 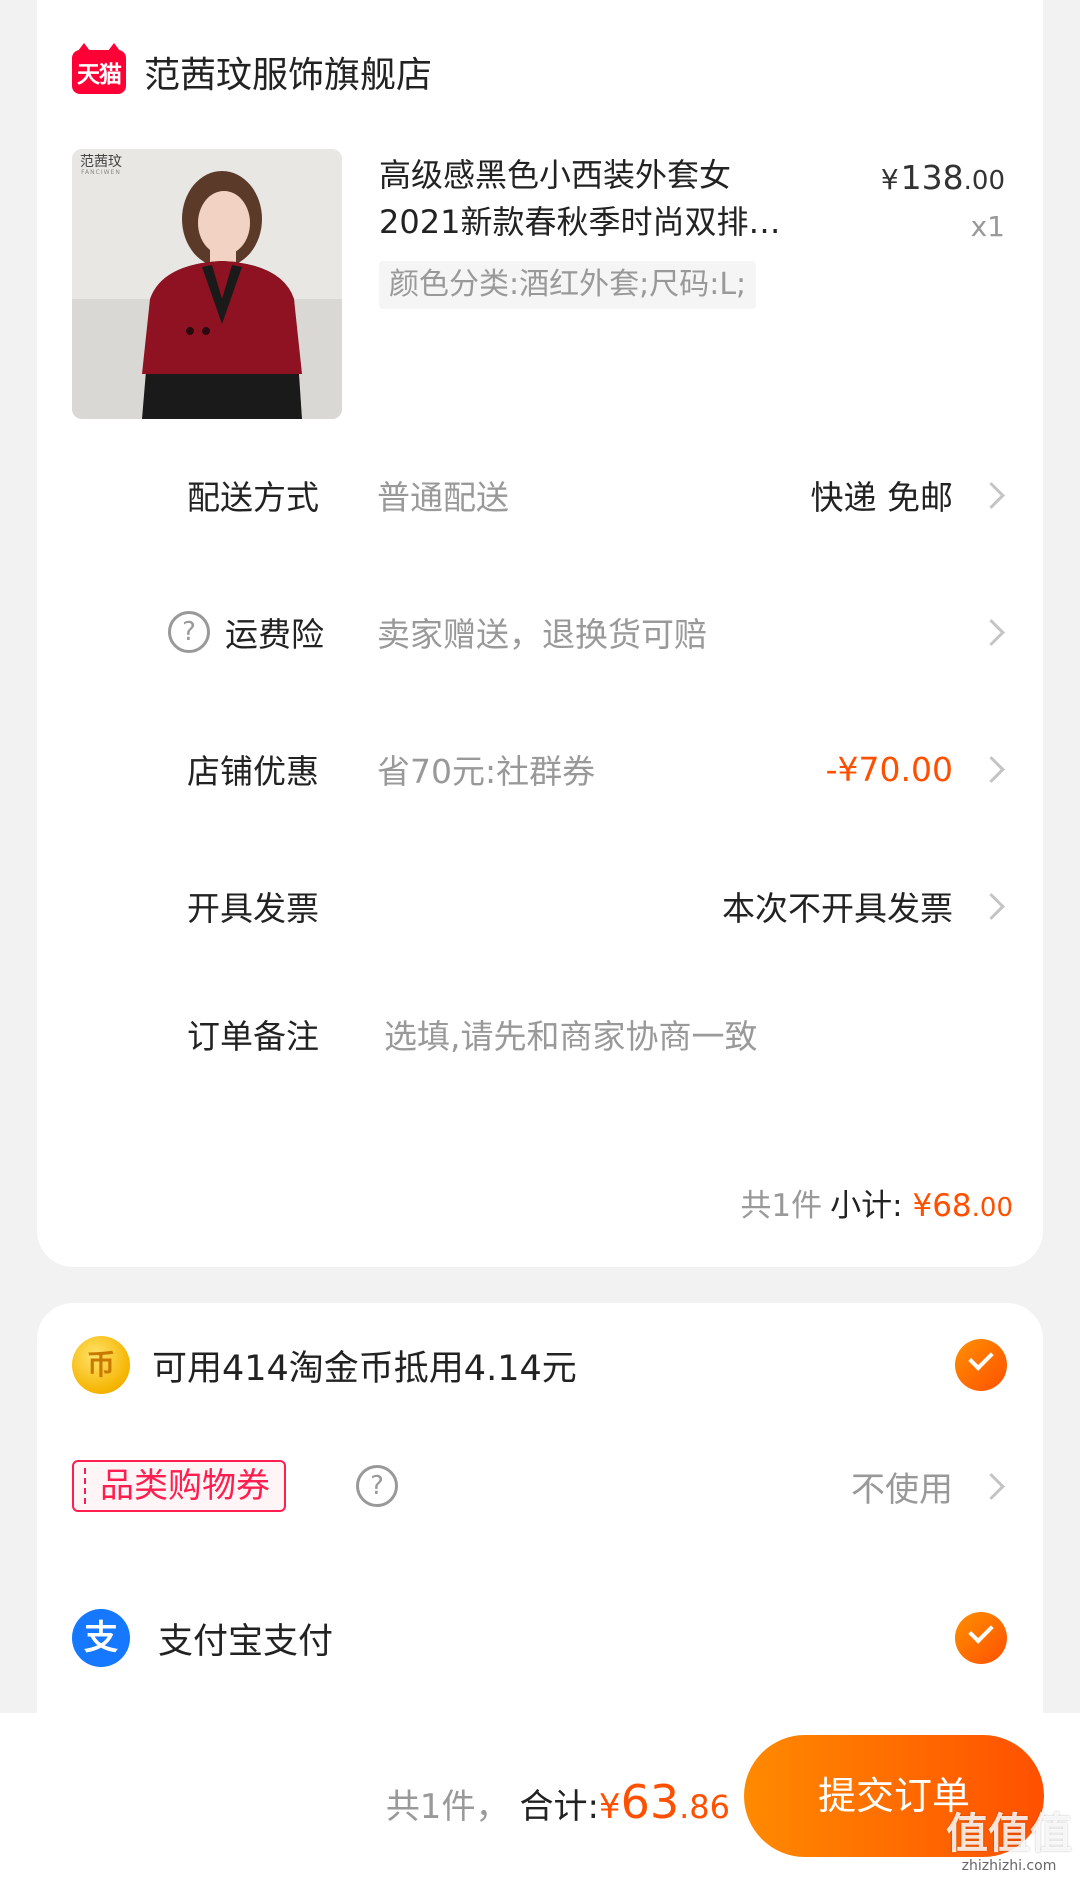 I want to click on watermark: 值值值 zhizhizhi.com, so click(x=1009, y=1843).